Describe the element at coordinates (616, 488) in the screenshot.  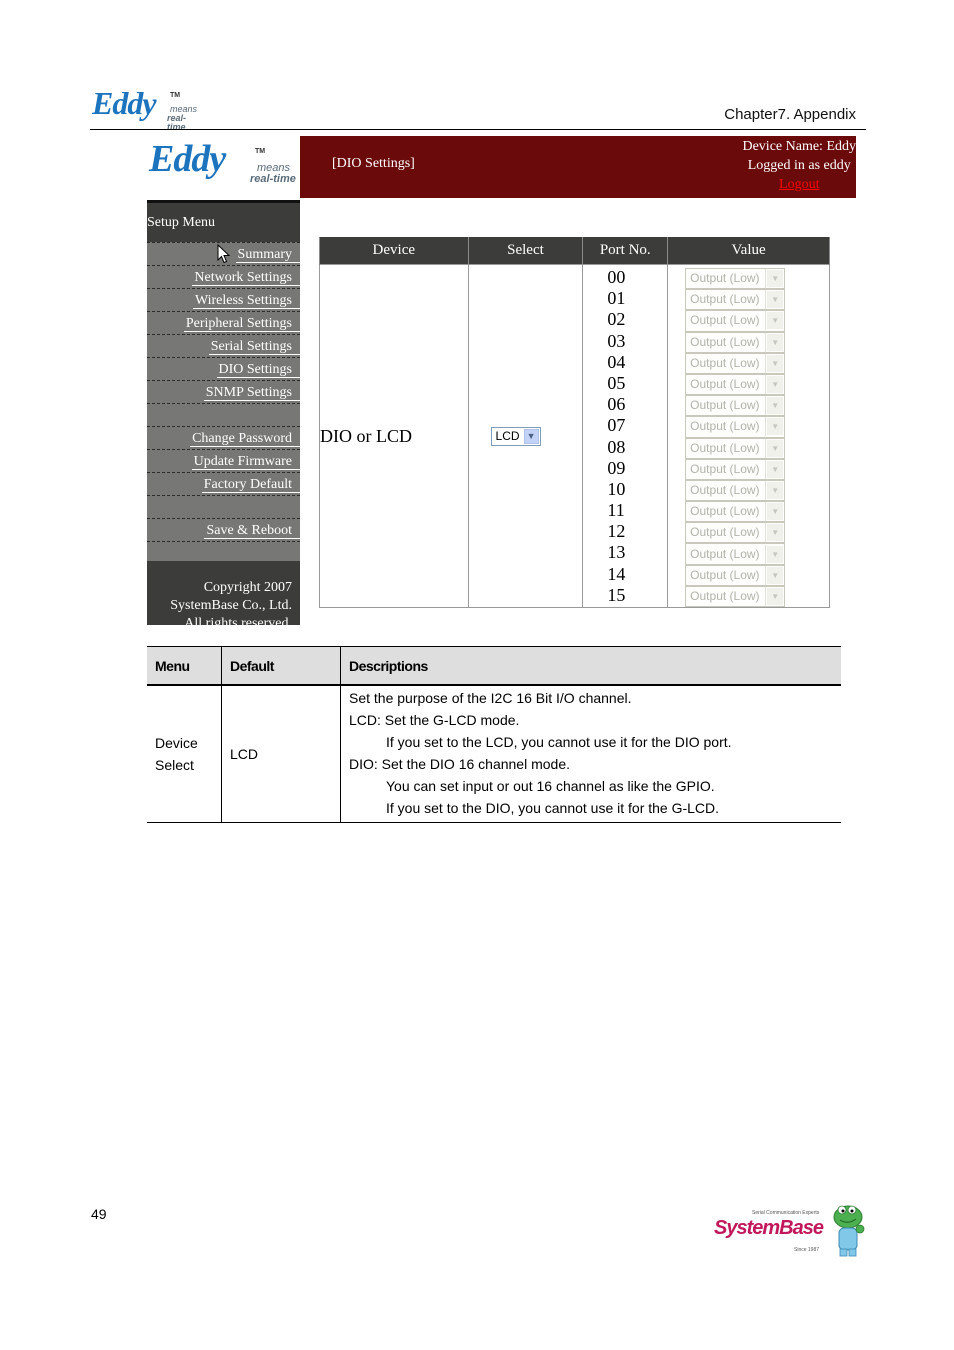
I see `port-number: 10` at that location.